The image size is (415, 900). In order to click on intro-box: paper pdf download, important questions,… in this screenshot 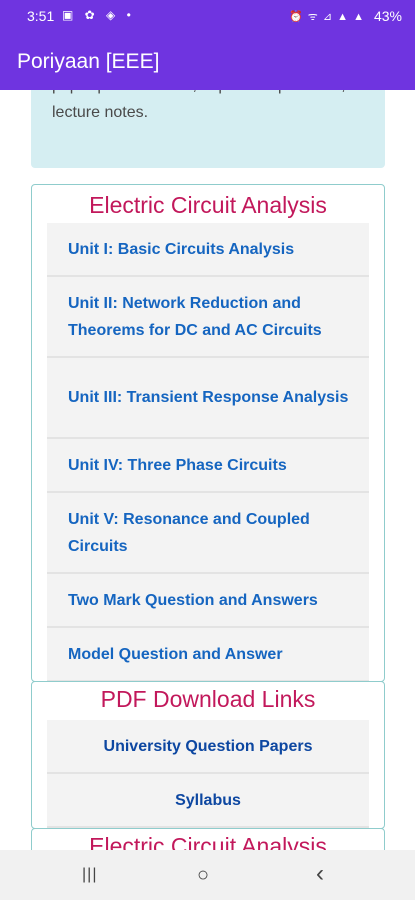, I will do `click(208, 129)`.